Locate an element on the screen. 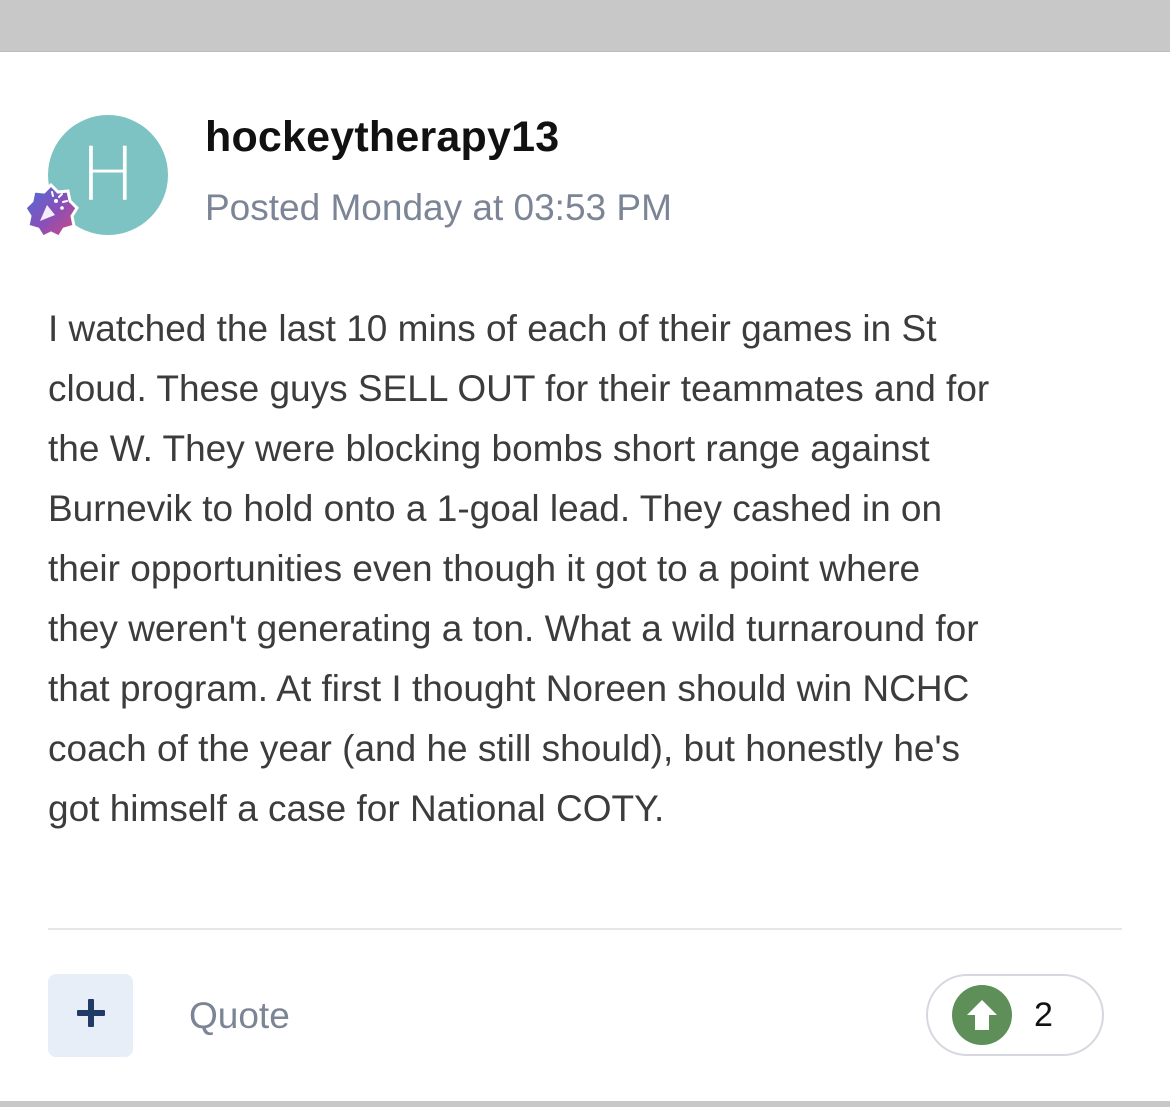 This screenshot has width=1170, height=1107. divider is located at coordinates (585, 929).